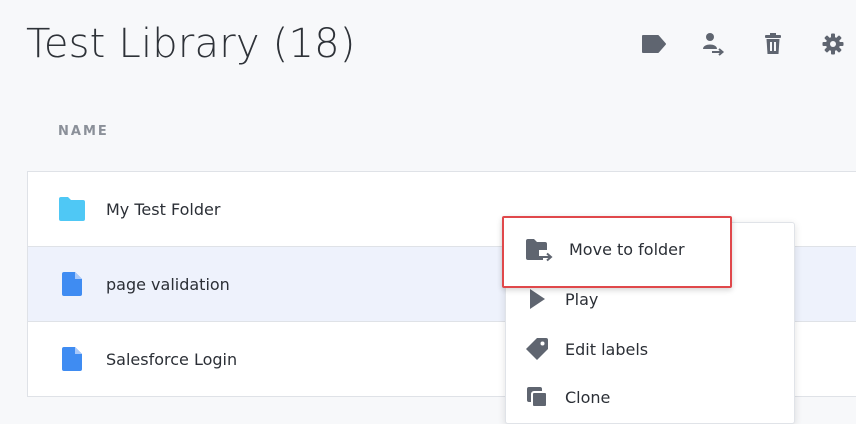 The height and width of the screenshot is (424, 856). I want to click on menu-item-move-to-folder: Move to folder, so click(617, 252).